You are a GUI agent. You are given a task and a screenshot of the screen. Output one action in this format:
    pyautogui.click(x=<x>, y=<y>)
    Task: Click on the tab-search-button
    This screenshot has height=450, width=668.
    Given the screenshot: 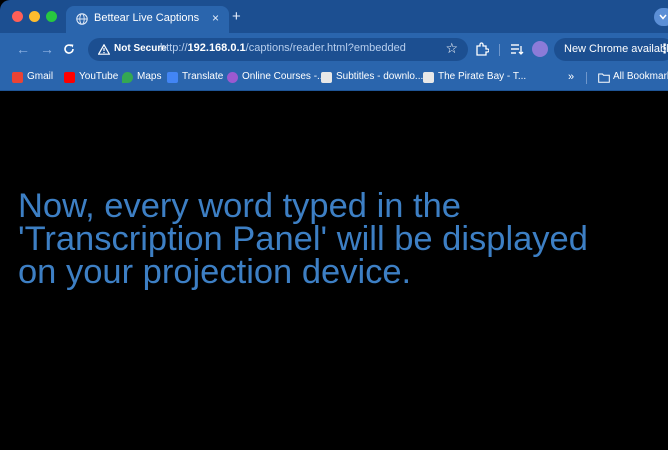 What is the action you would take?
    pyautogui.click(x=661, y=17)
    